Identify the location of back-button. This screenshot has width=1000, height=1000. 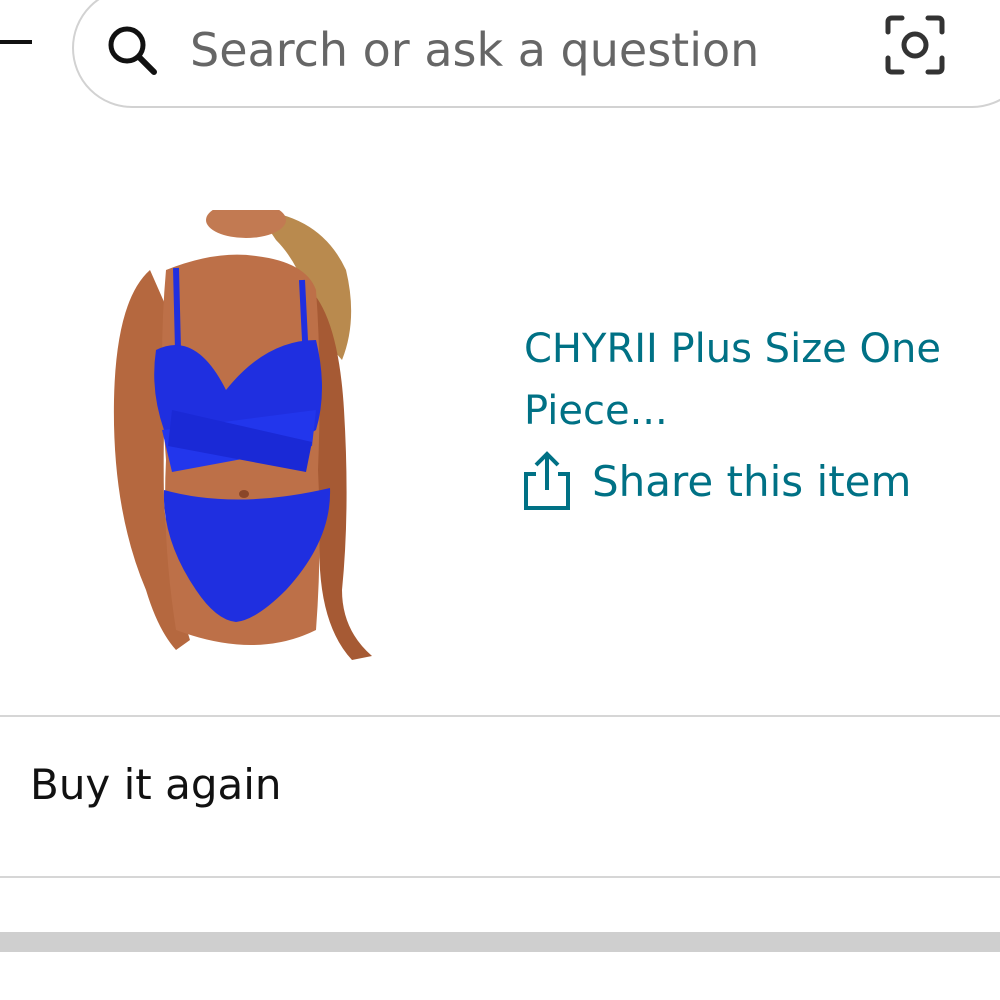
(16, 42).